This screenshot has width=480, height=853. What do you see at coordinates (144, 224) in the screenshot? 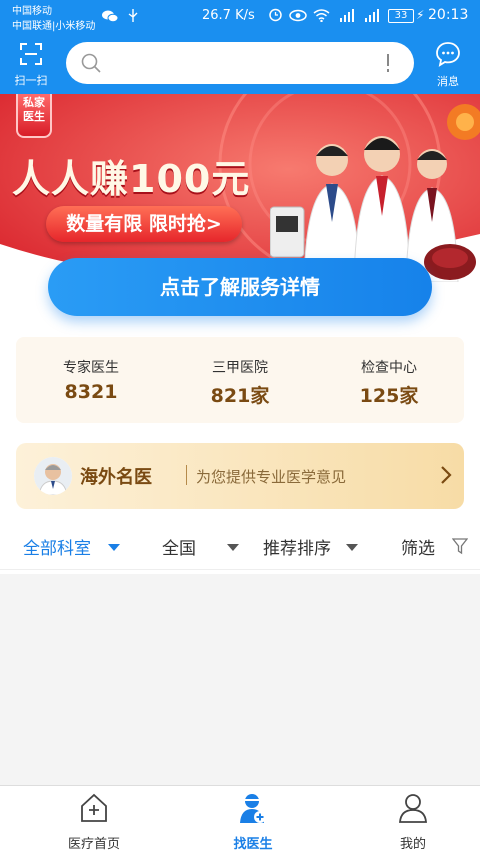
I see `banner-grab-button: 数量有限 限时抢>` at bounding box center [144, 224].